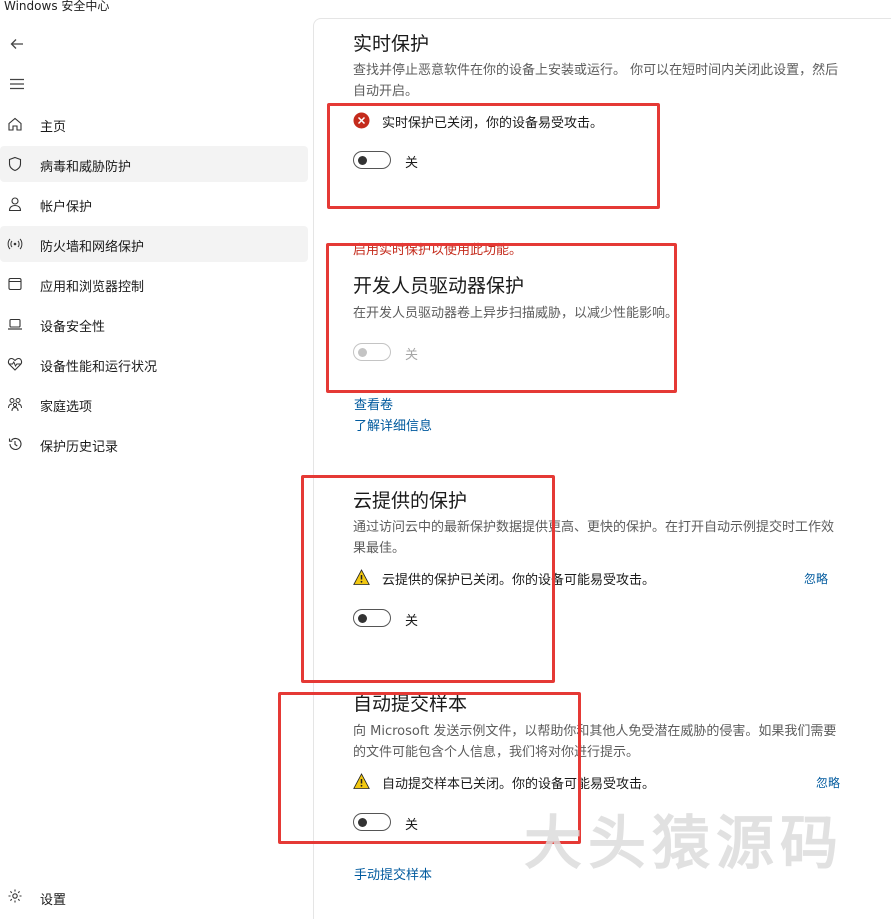  I want to click on sidebar-item-label: 病毒和威胁防护, so click(86, 167).